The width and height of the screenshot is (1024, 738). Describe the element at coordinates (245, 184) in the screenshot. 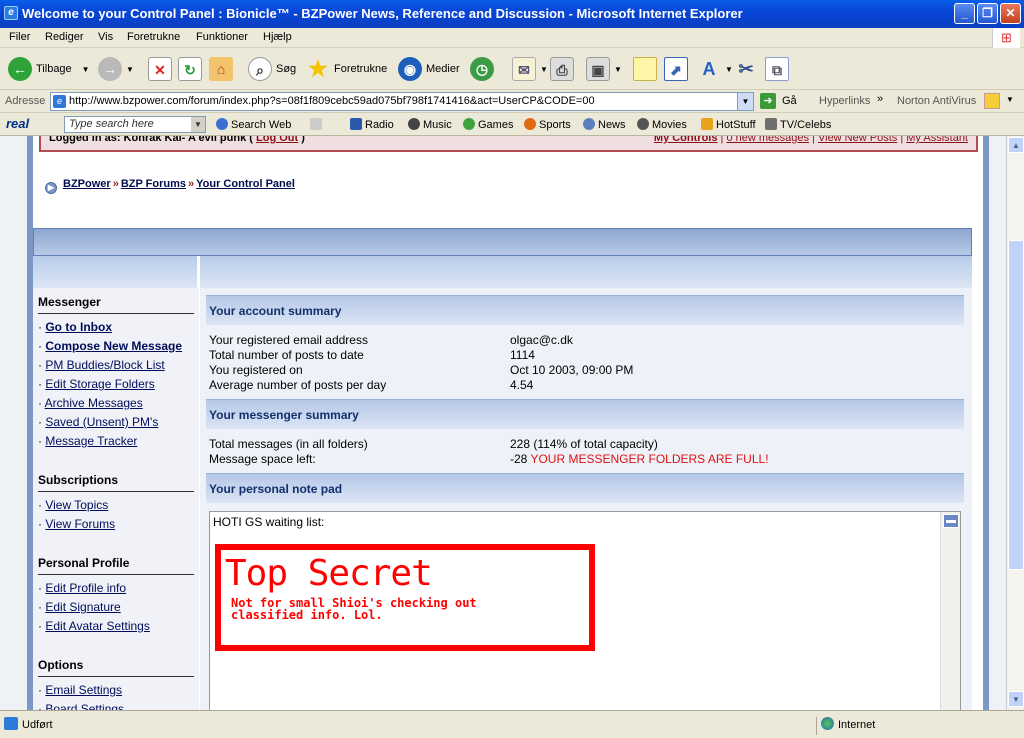

I see `crumb-control-panel: Your Control Panel` at that location.